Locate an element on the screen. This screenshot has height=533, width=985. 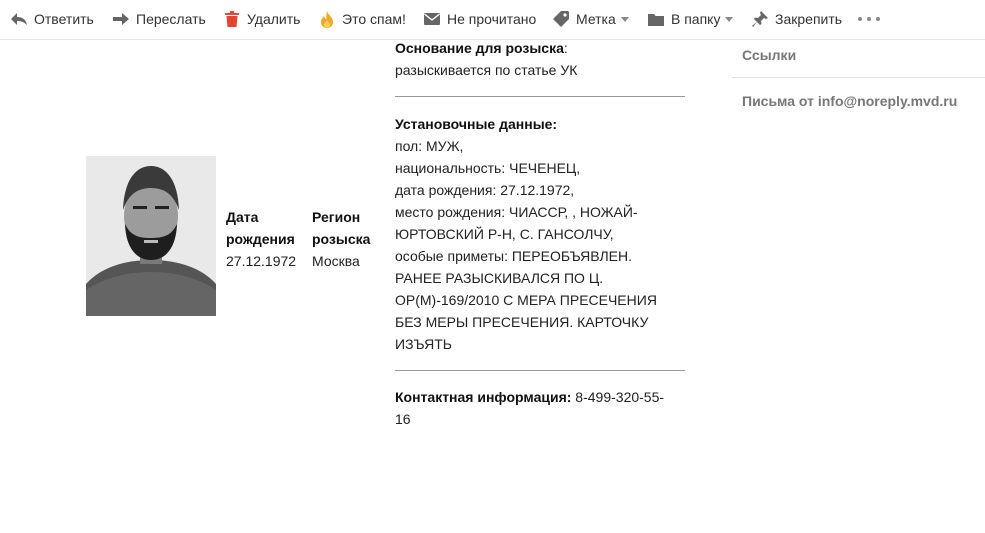
contact-phone-part1: 8-499-320-55- is located at coordinates (618, 397).